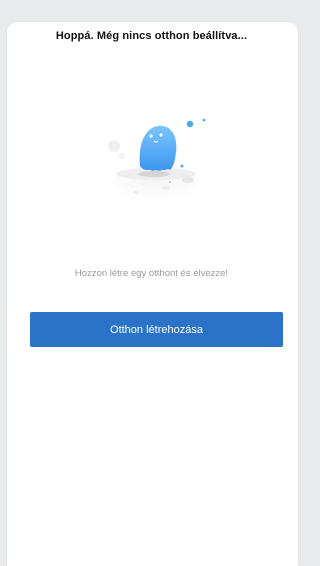  Describe the element at coordinates (151, 273) in the screenshot. I see `empty-state-message: Hozzon létre egy otthont és élvezze!` at that location.